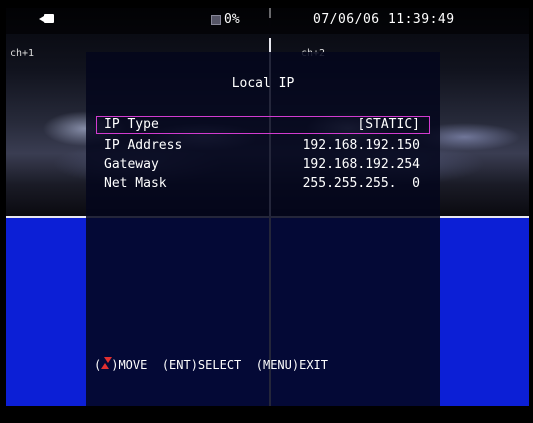 This screenshot has width=533, height=423. What do you see at coordinates (232, 19) in the screenshot?
I see `disk-usage: 0%` at bounding box center [232, 19].